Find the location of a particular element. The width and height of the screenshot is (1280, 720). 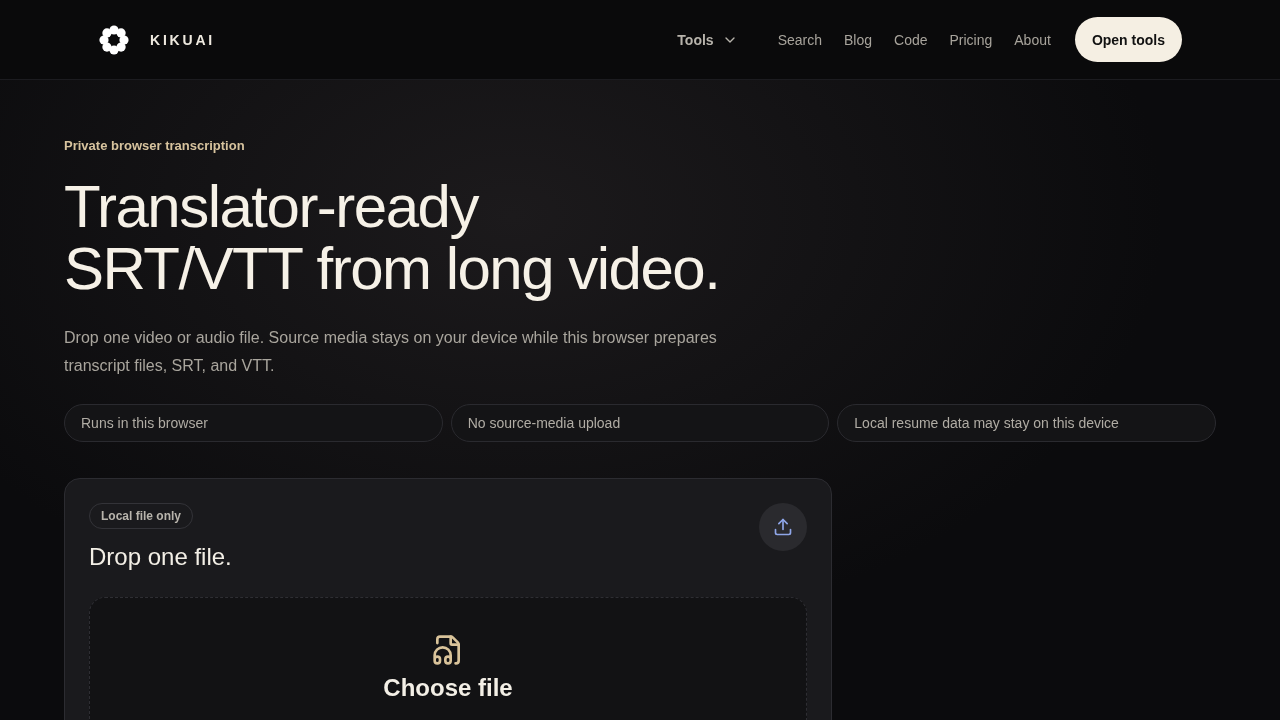

feature-pill: Runs in this browser is located at coordinates (253, 422).